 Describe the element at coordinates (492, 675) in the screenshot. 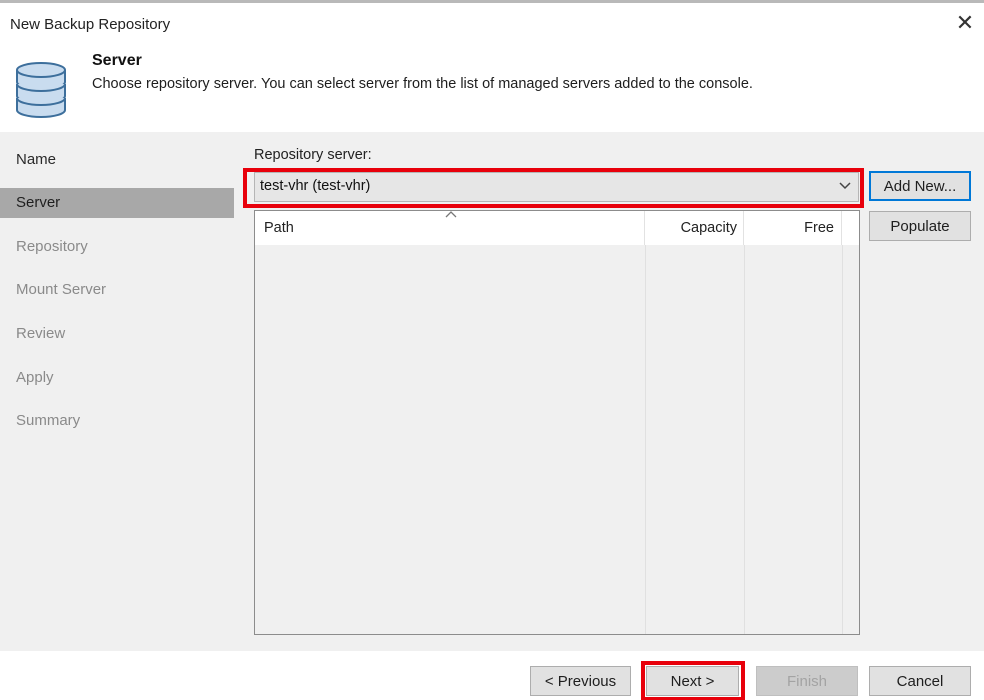

I see `wizard-footer: < Previous Next > Finish Cancel` at that location.